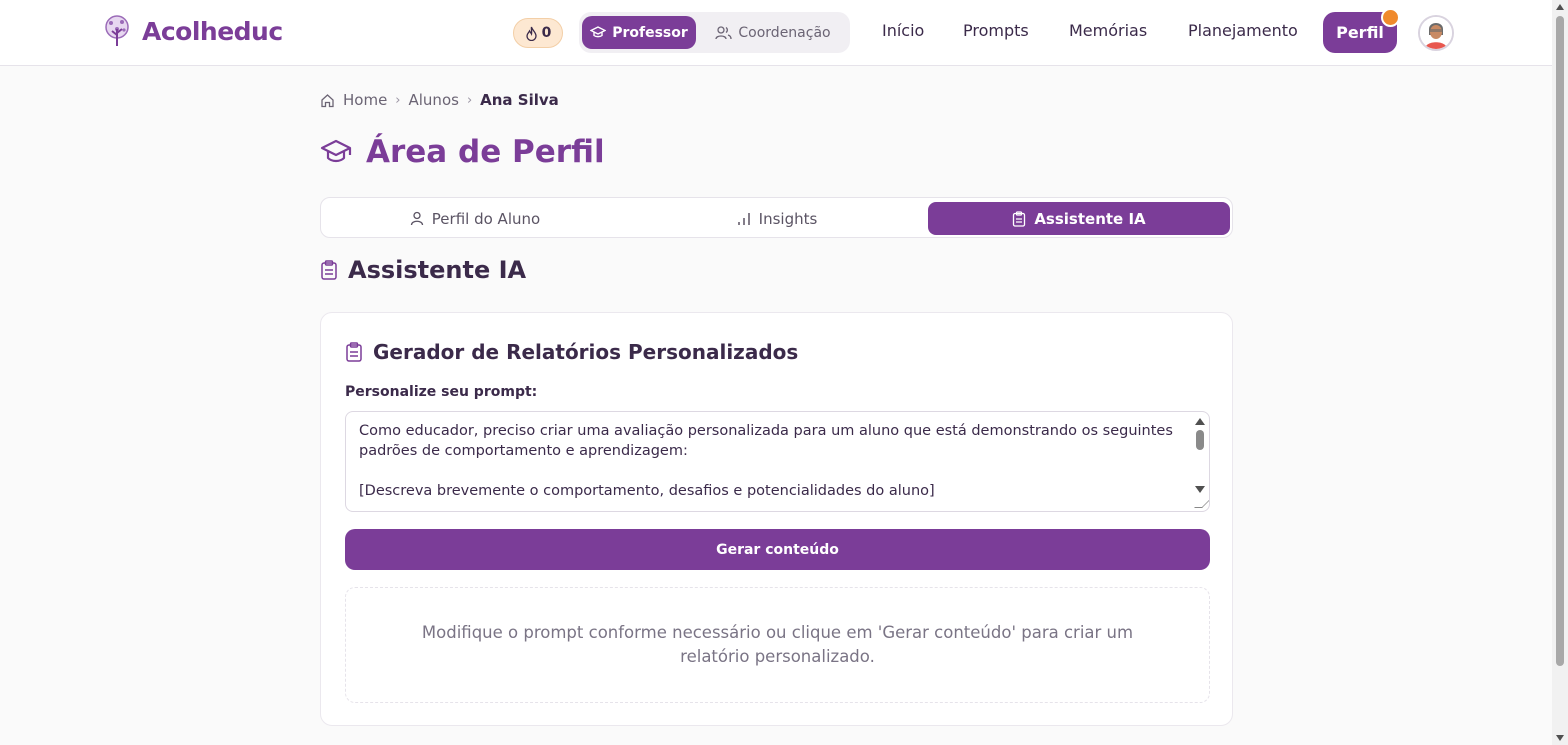 Image resolution: width=1568 pixels, height=745 pixels. Describe the element at coordinates (1090, 218) in the screenshot. I see `tab-label: Assistente IA` at that location.